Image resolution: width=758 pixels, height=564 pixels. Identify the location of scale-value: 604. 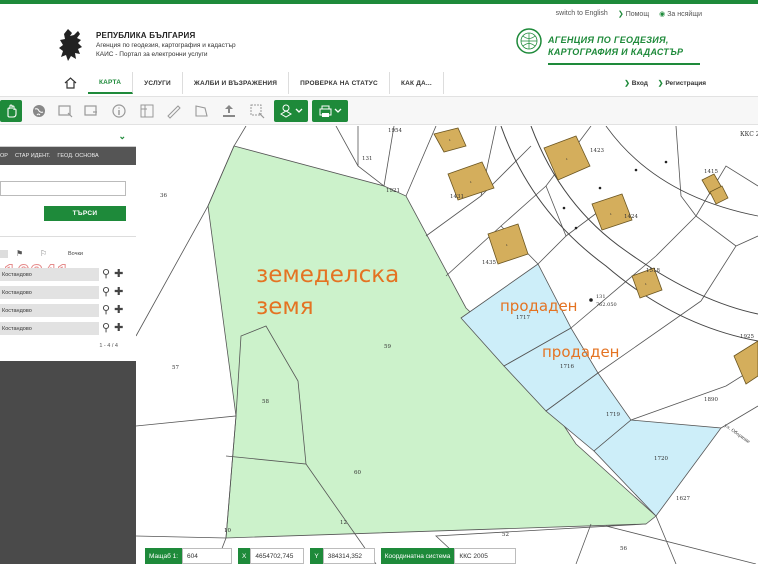
(207, 556).